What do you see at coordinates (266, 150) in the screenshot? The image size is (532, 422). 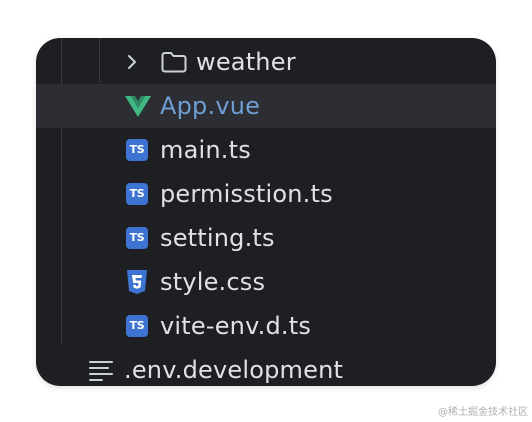 I see `tree-item-main-ts: TS main.ts` at bounding box center [266, 150].